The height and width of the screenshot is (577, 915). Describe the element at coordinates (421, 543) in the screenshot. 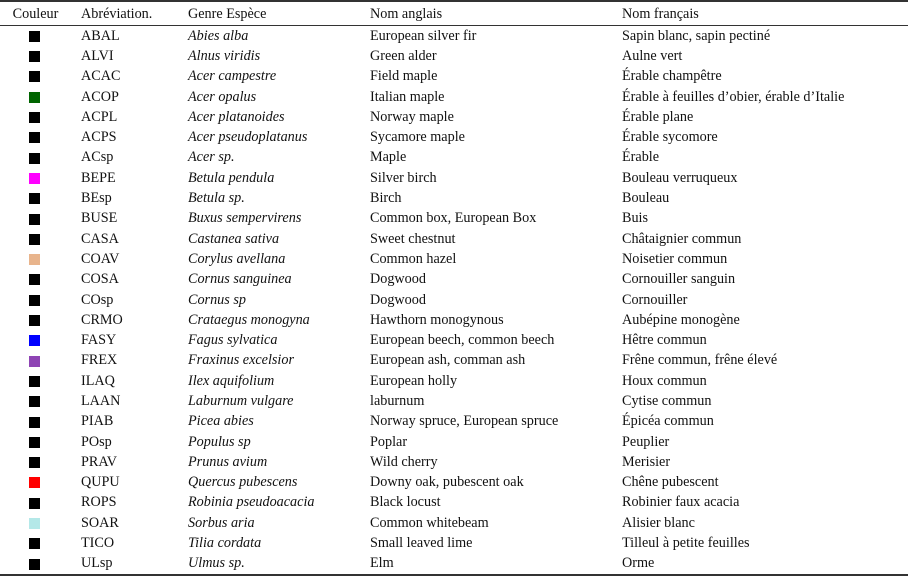

I see `english-name-cell: Small leaved lime` at that location.